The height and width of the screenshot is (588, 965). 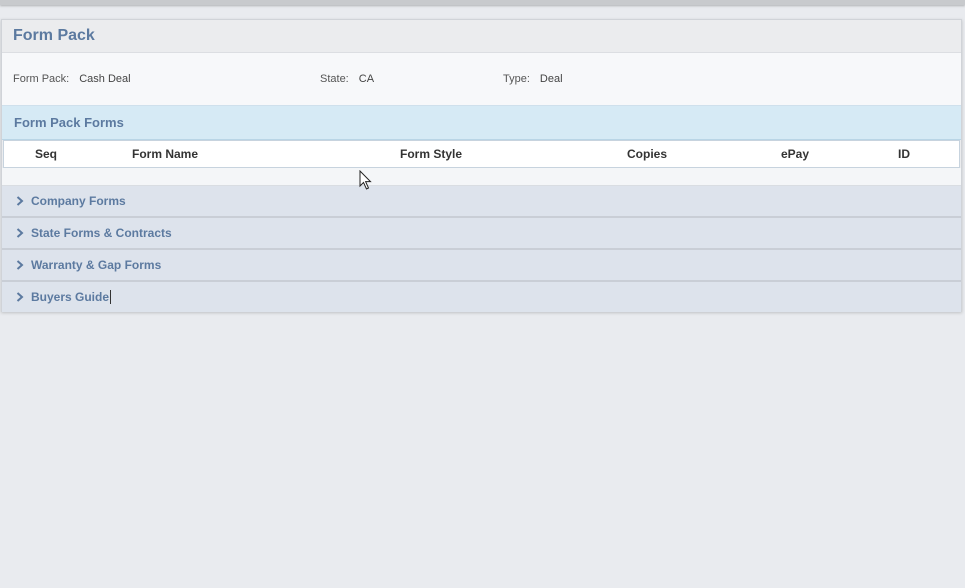 What do you see at coordinates (46, 154) in the screenshot?
I see `column-header-seq: Seq` at bounding box center [46, 154].